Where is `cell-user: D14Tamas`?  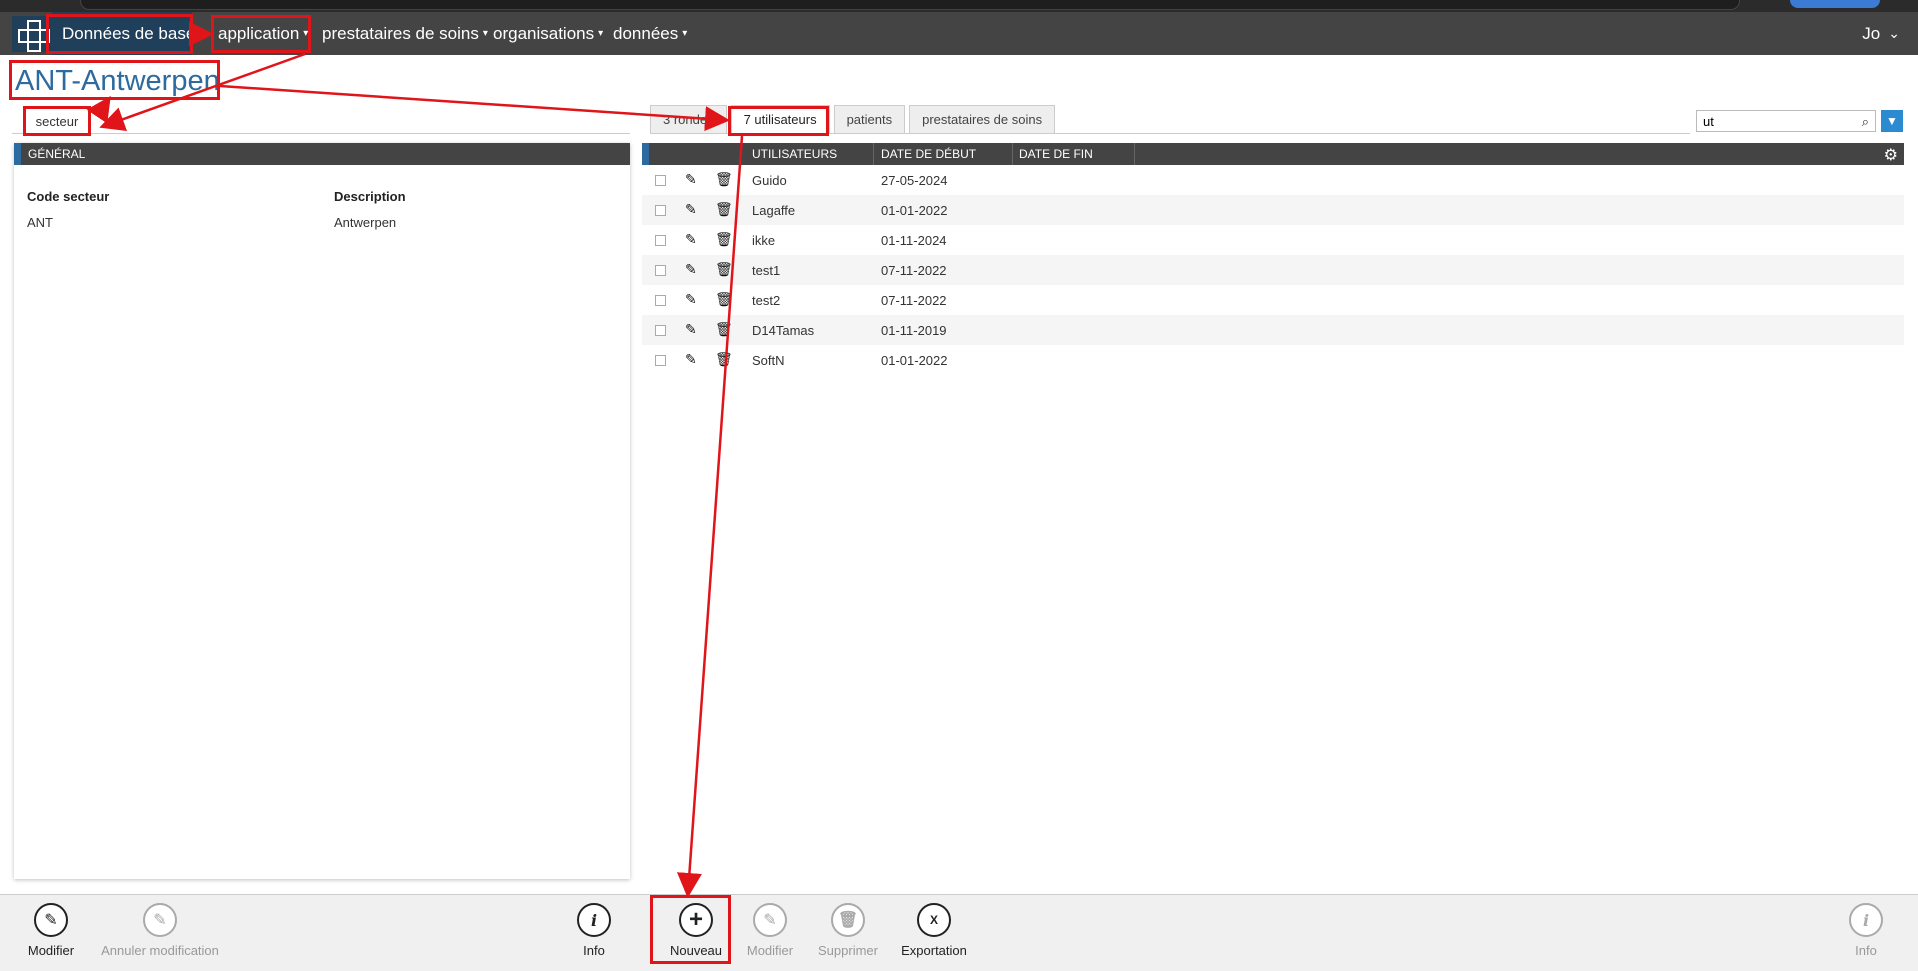
cell-user: D14Tamas is located at coordinates (783, 330).